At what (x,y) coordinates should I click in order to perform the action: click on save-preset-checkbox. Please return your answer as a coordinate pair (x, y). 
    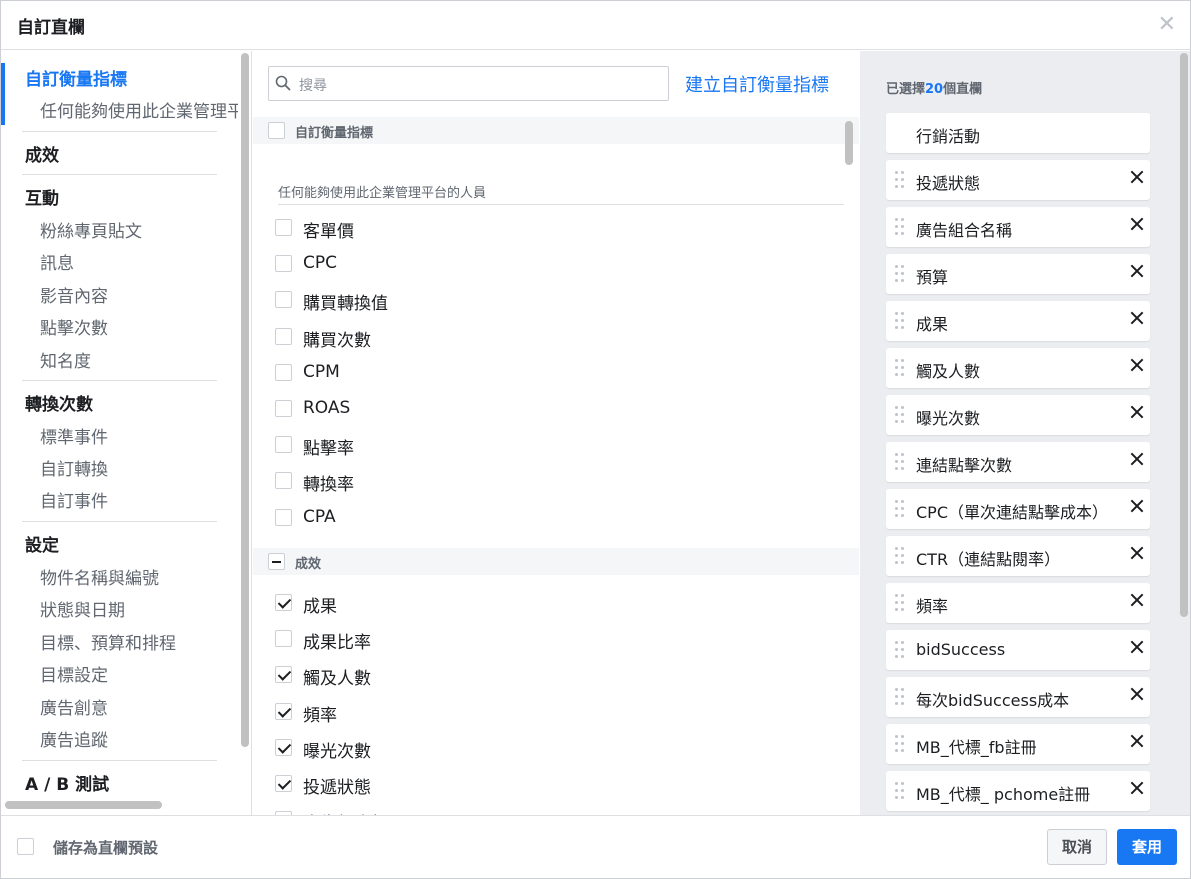
    Looking at the image, I should click on (25, 846).